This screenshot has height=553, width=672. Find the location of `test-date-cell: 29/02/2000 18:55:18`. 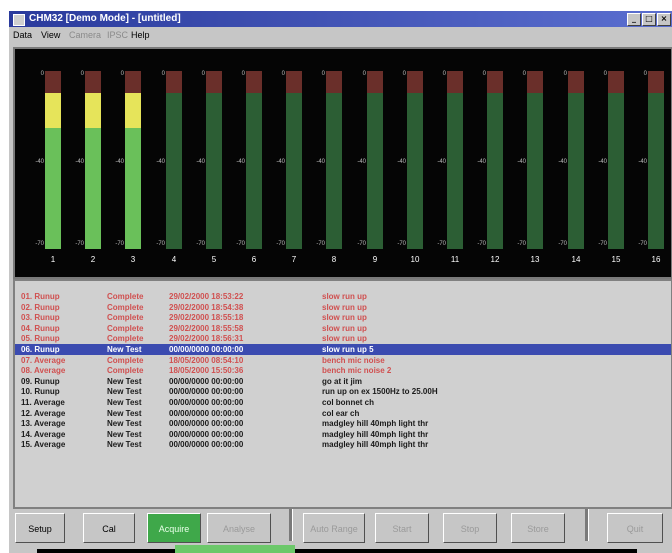

test-date-cell: 29/02/2000 18:55:18 is located at coordinates (206, 318).